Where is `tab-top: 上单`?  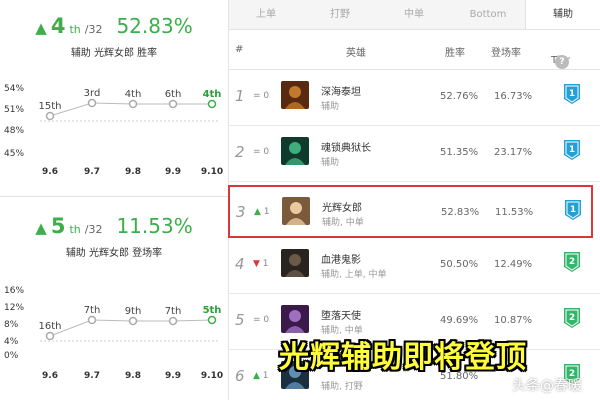
tab-top: 上单 is located at coordinates (266, 14).